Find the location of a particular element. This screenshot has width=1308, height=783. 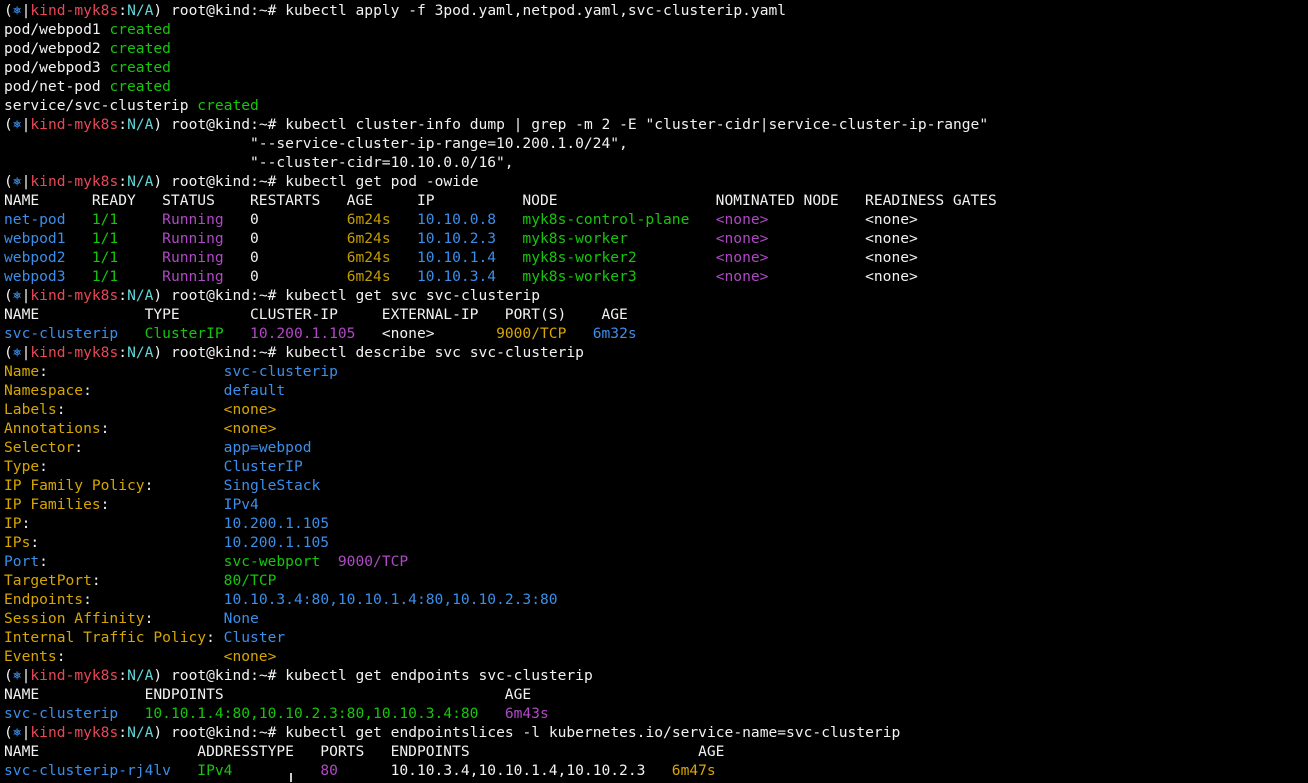

output-text: 80 is located at coordinates (285, 770).